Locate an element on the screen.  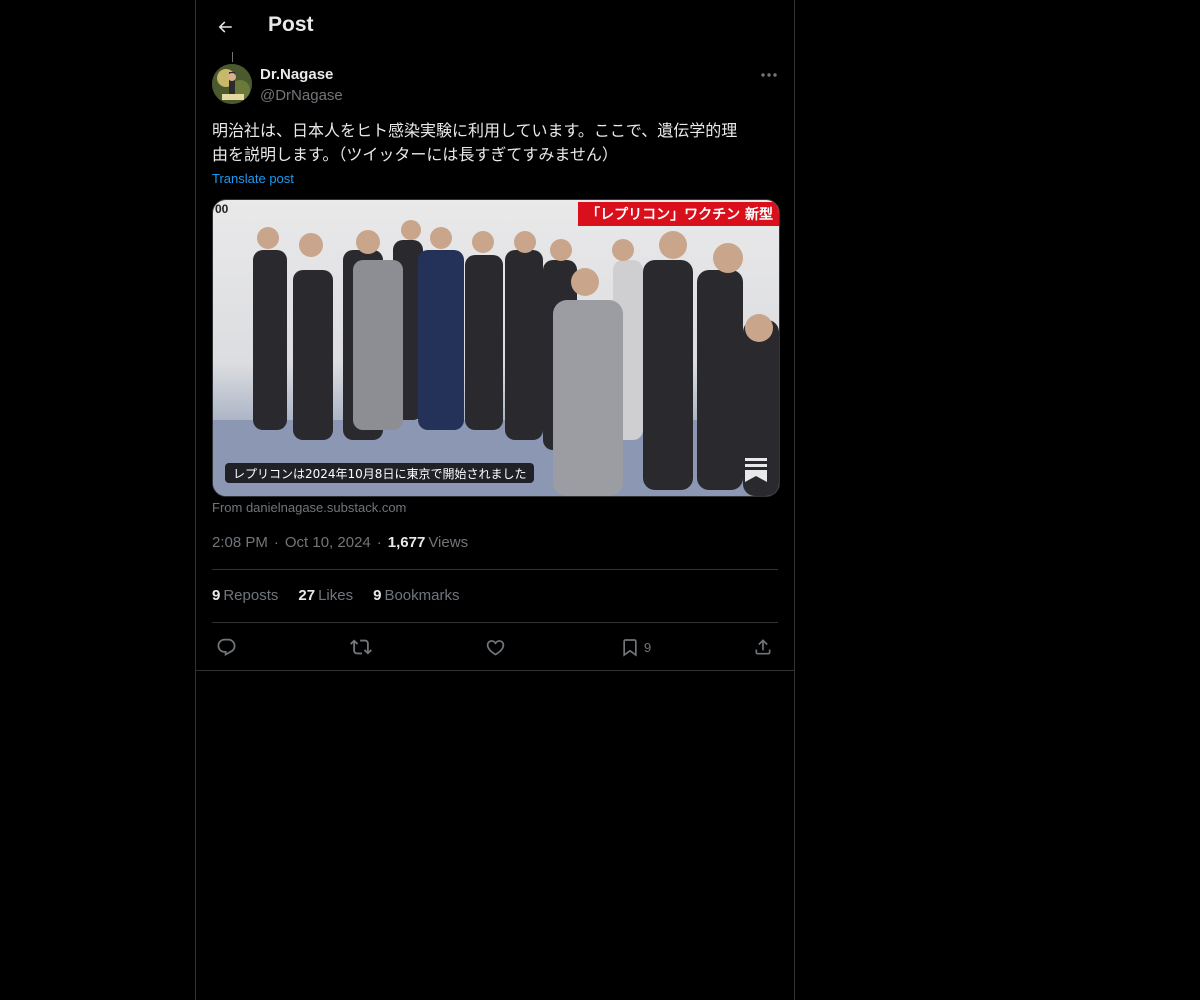
more-options-button is located at coordinates (769, 75).